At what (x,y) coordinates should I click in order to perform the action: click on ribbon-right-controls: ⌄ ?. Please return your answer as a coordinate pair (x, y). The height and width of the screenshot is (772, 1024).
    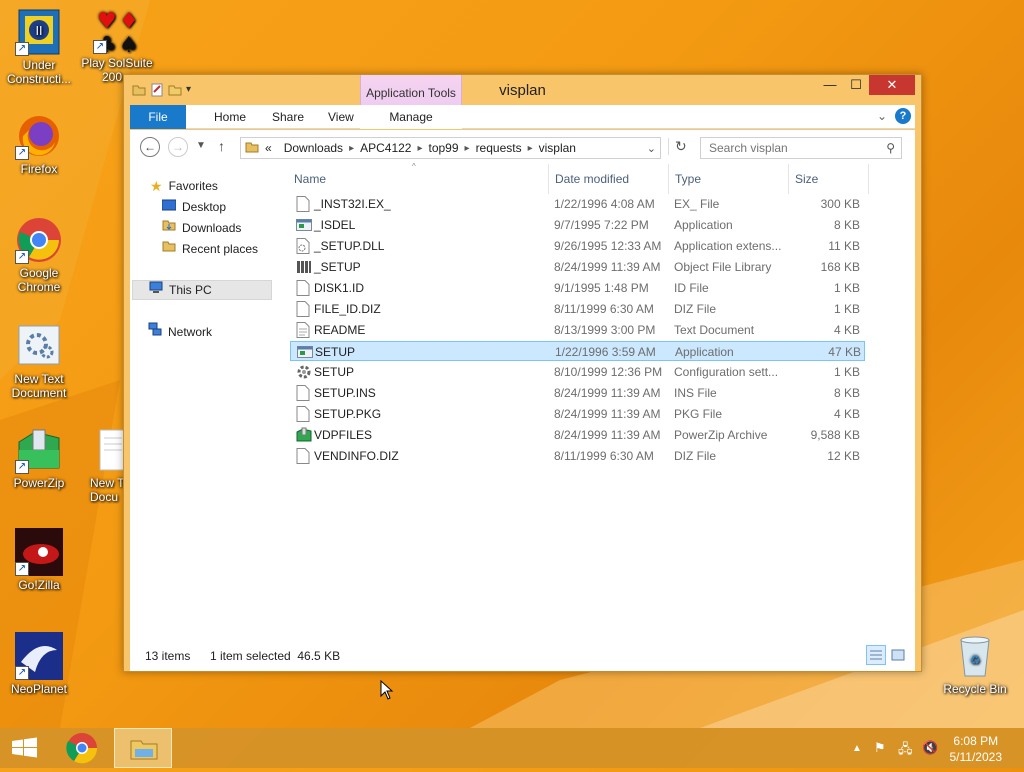
    Looking at the image, I should click on (894, 116).